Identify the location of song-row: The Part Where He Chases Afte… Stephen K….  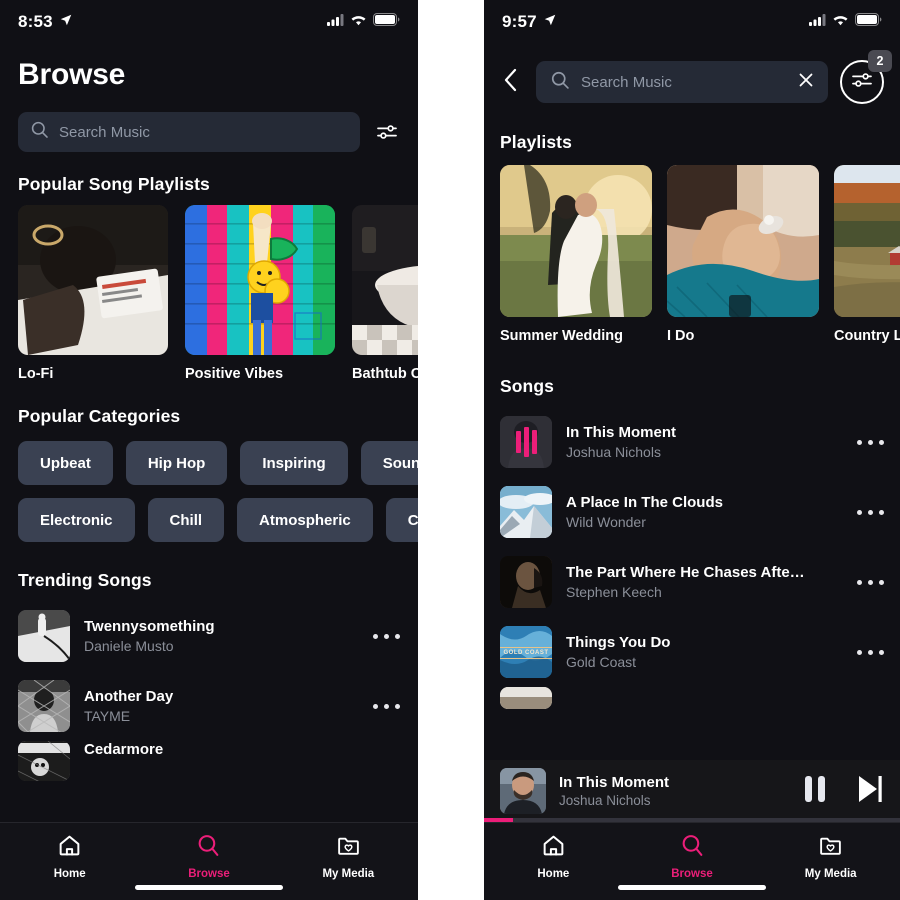
(692, 582).